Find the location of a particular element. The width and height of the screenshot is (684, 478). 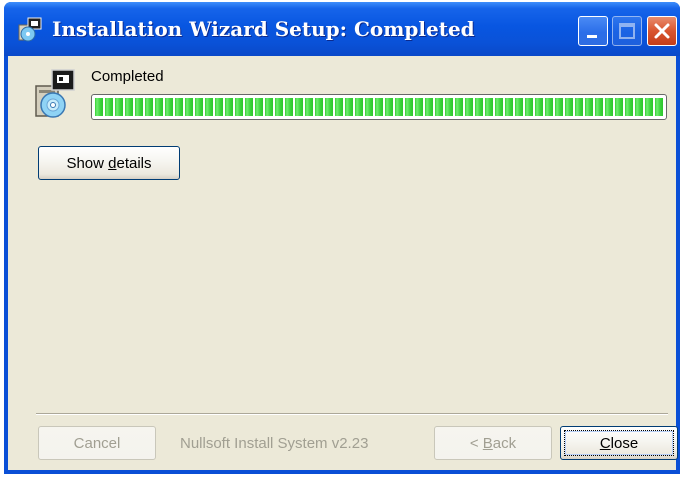

maximize-button is located at coordinates (627, 31).